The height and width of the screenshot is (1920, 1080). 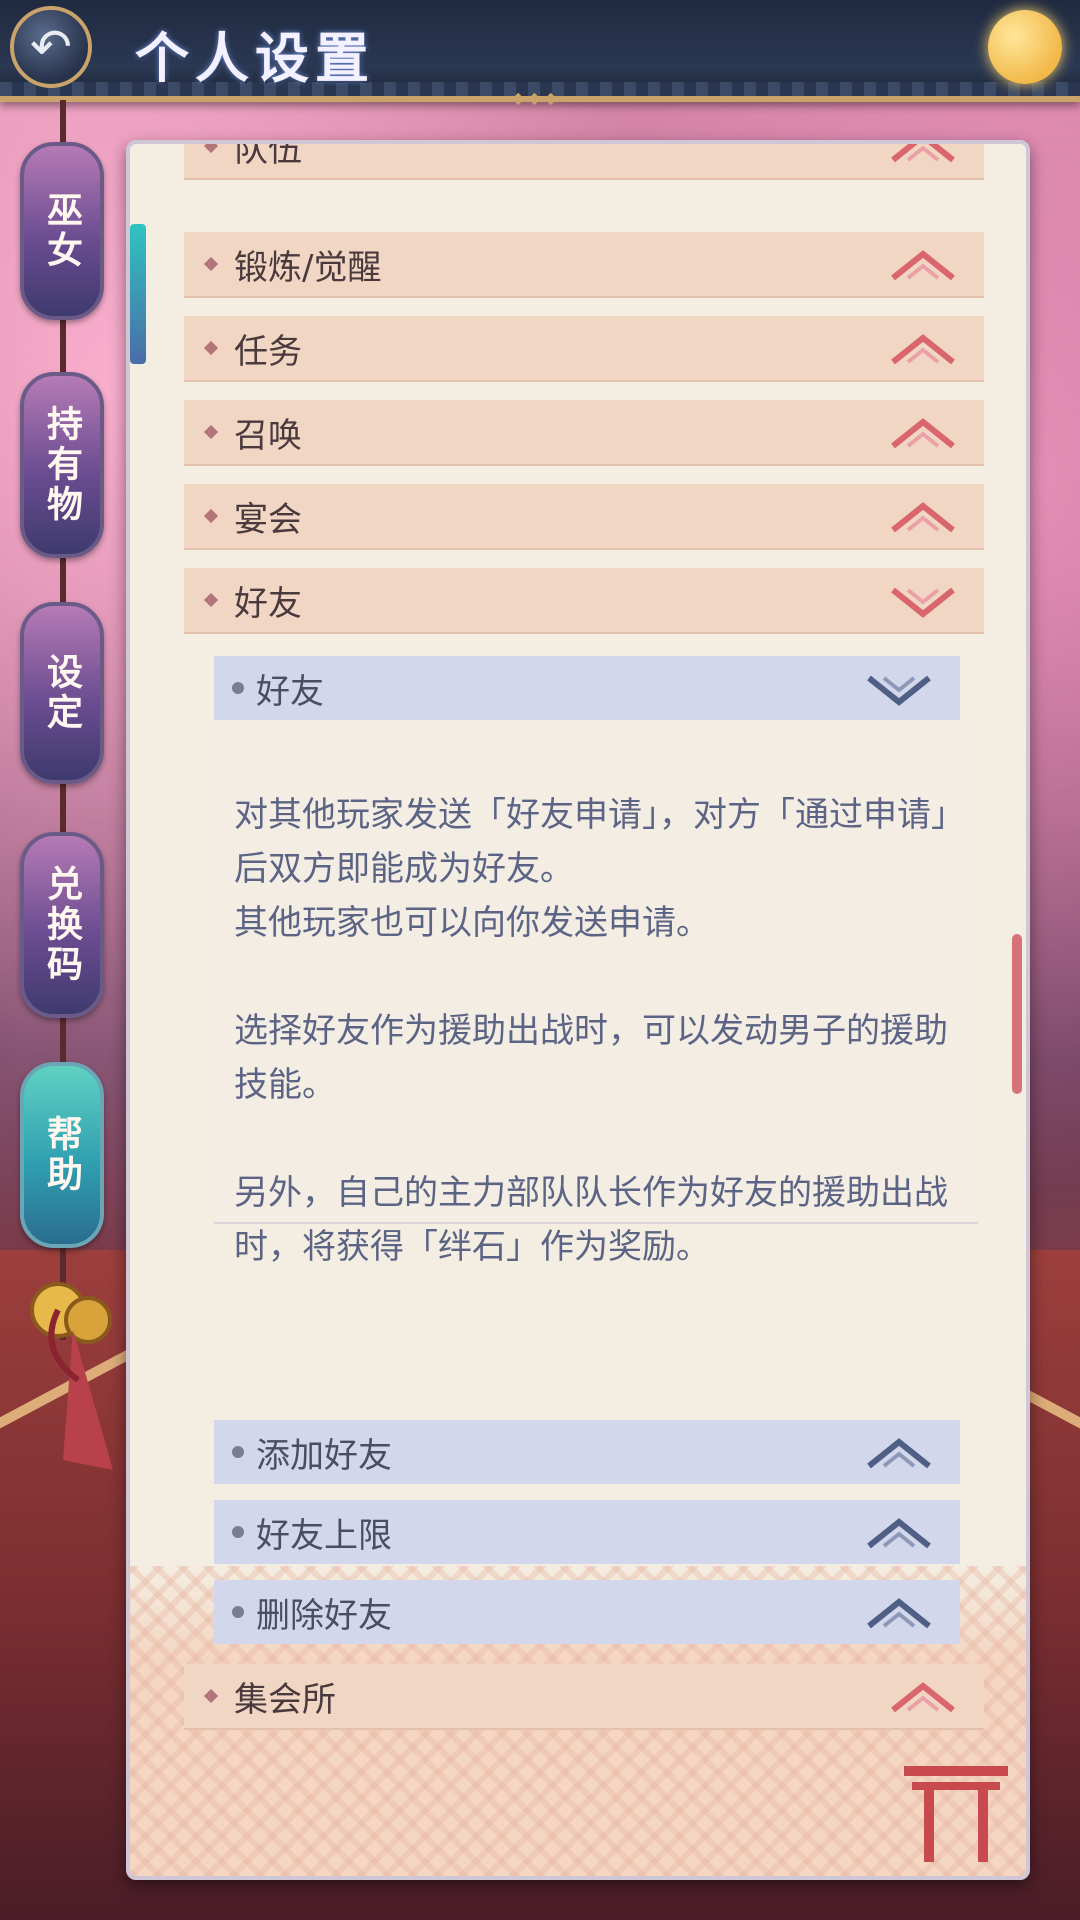 What do you see at coordinates (62, 231) in the screenshot?
I see `tab-miko: 巫女` at bounding box center [62, 231].